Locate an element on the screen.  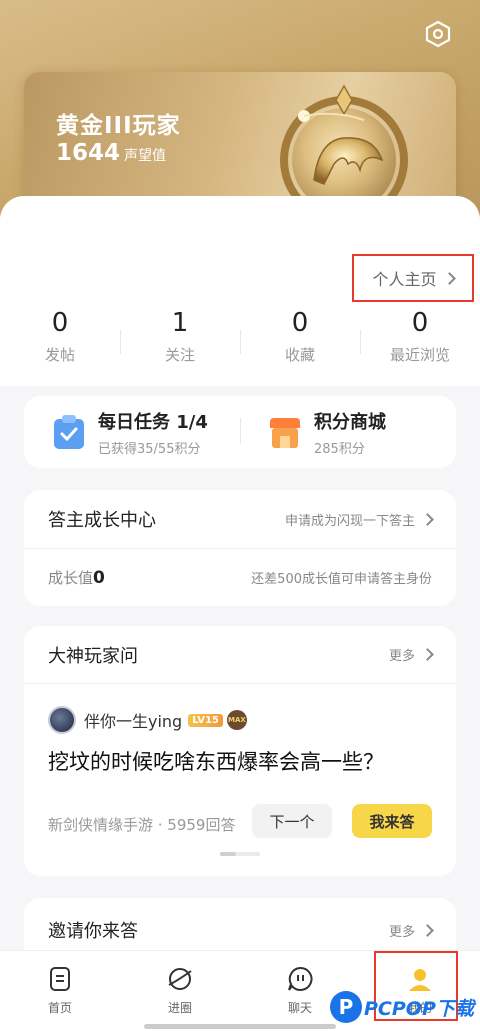
growth-value: 0 is located at coordinates (99, 578).